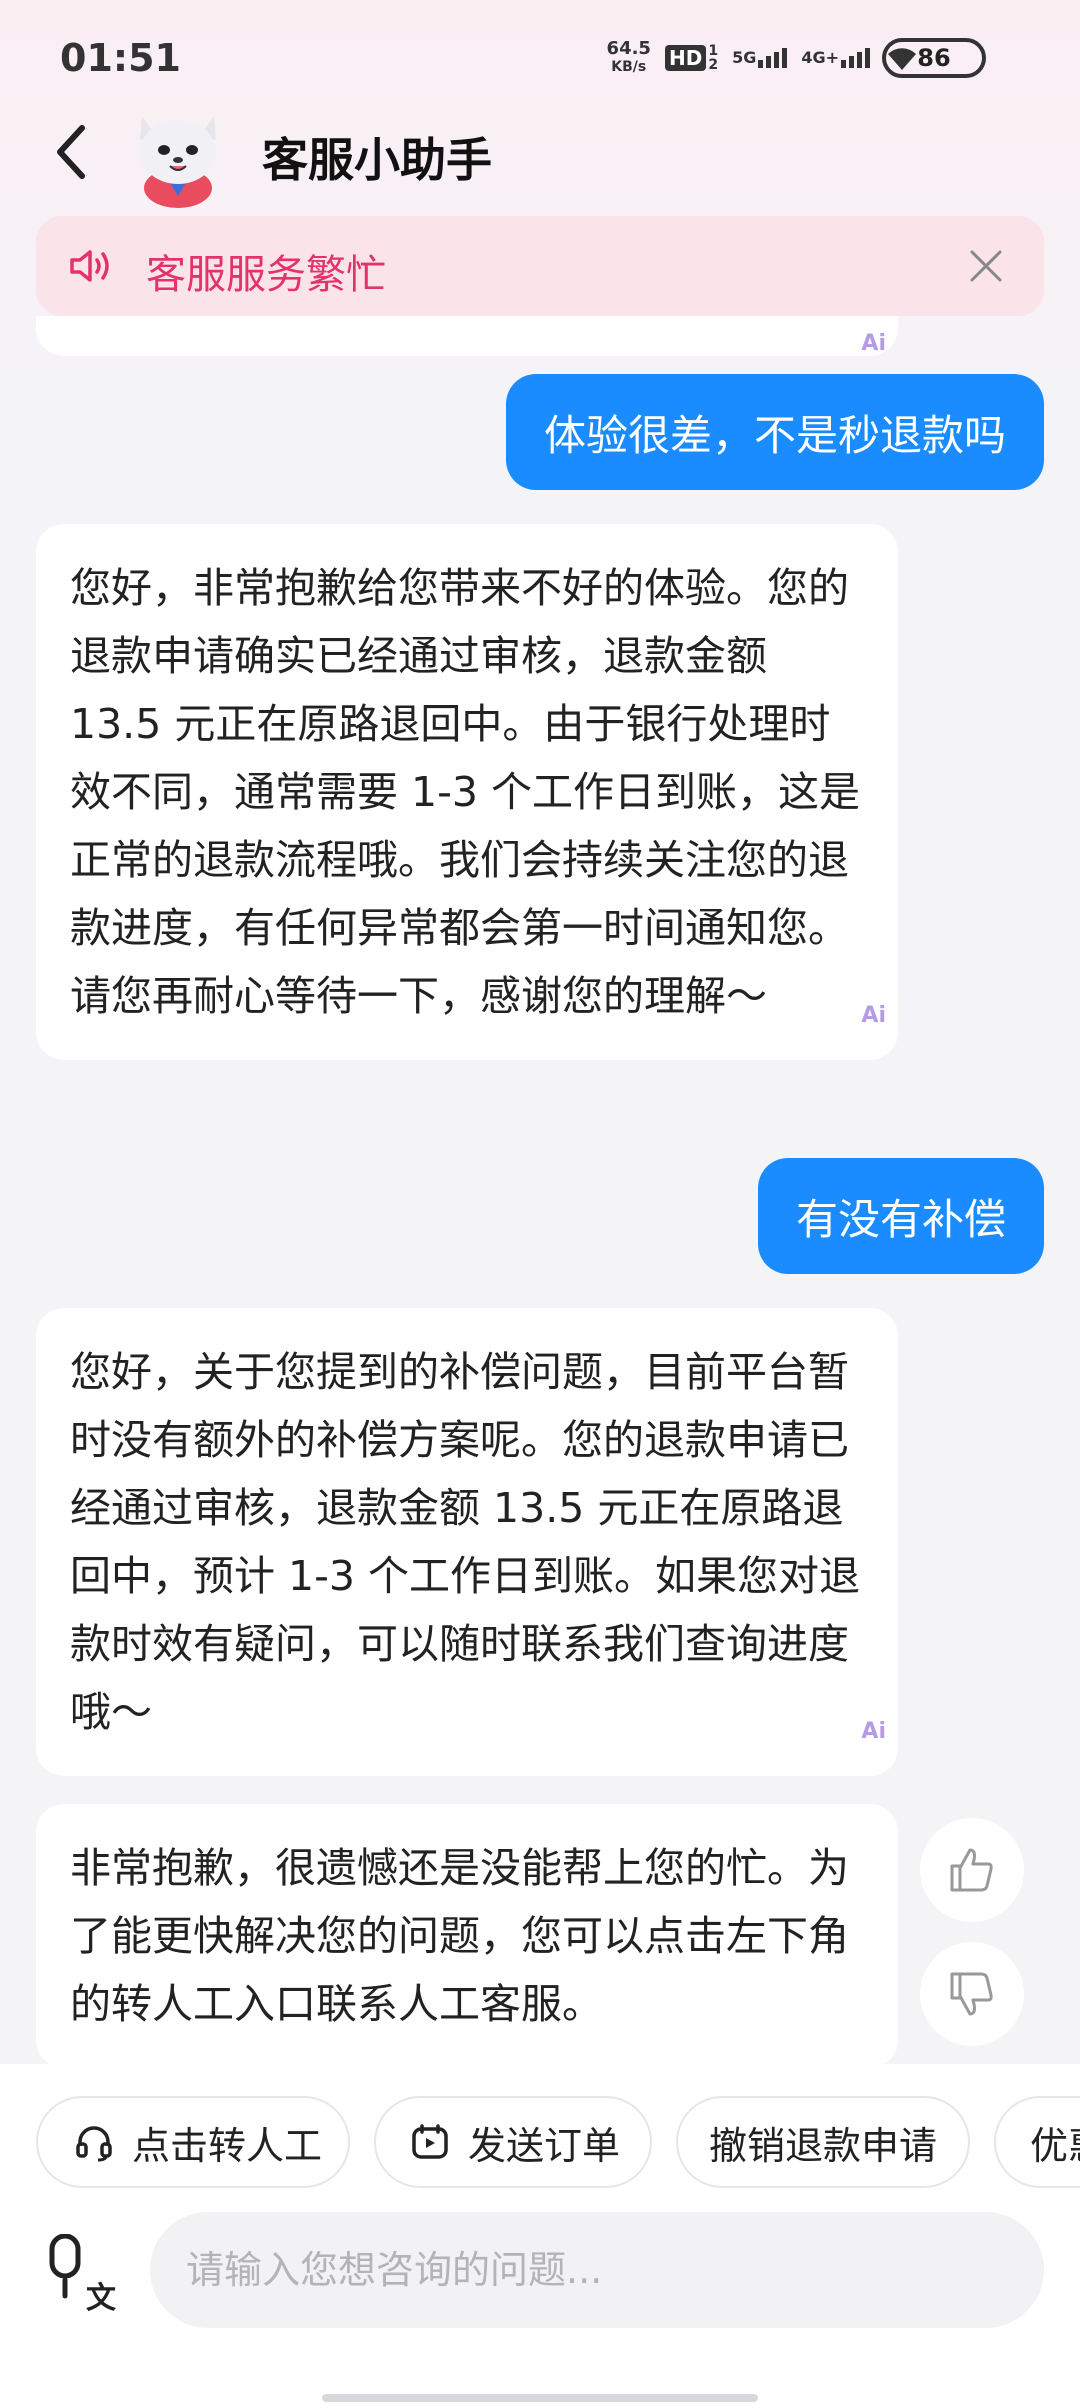  What do you see at coordinates (900, 1216) in the screenshot?
I see `user-message-bubble: 有没有补偿` at bounding box center [900, 1216].